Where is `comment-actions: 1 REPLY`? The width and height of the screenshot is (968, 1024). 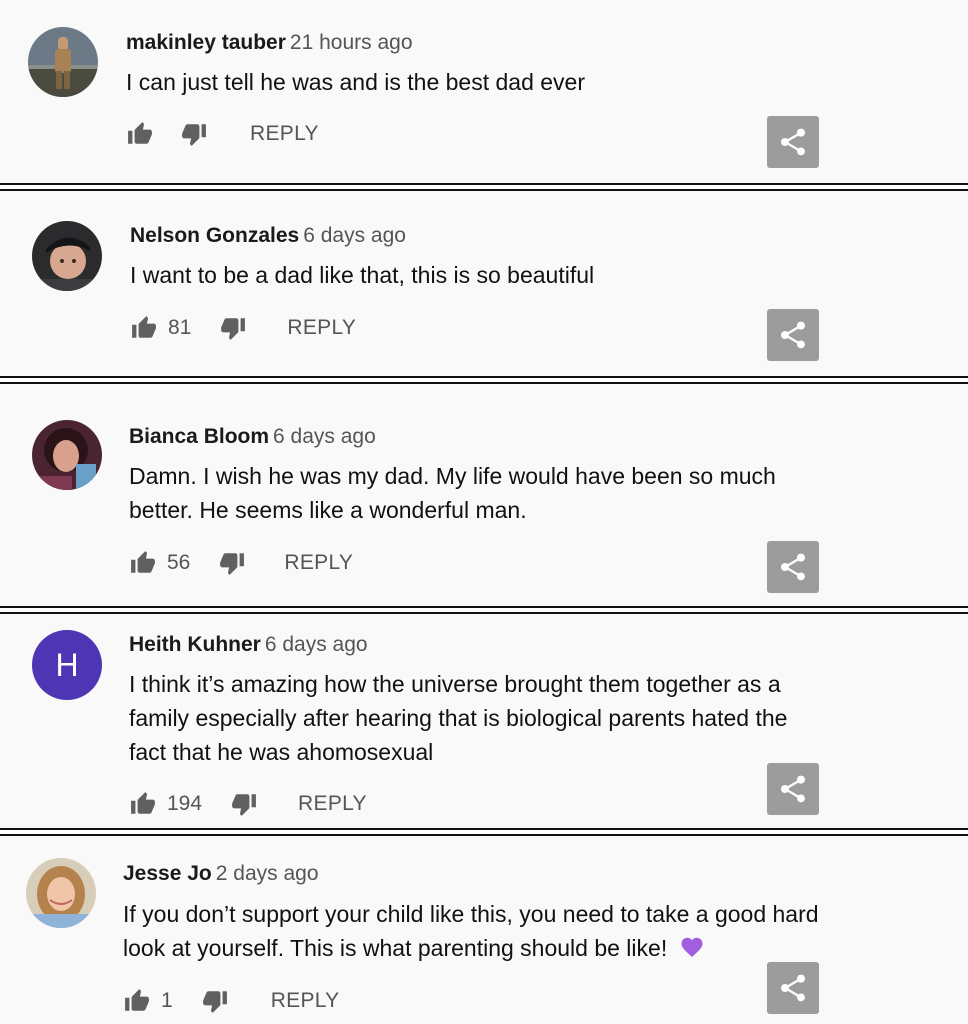
comment-actions: 1 REPLY is located at coordinates (231, 1001).